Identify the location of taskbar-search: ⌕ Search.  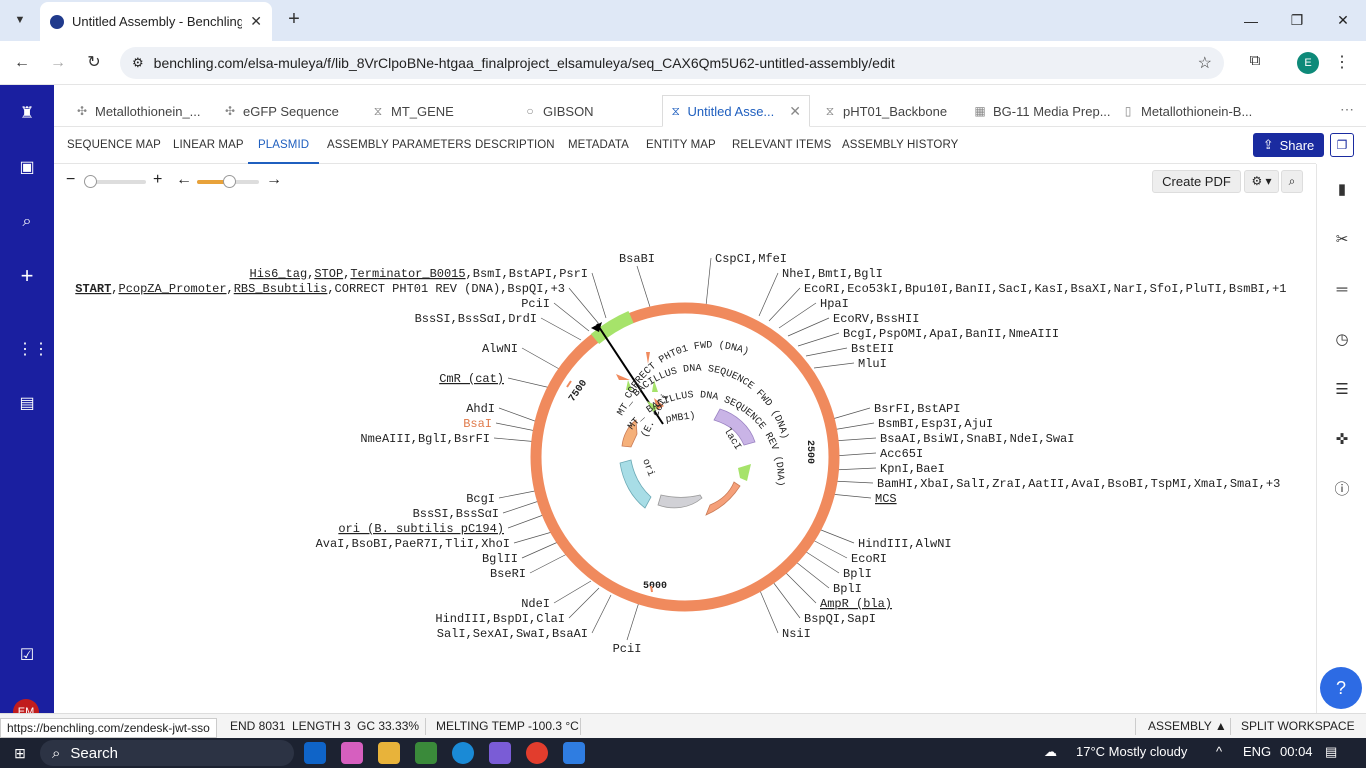
(167, 753).